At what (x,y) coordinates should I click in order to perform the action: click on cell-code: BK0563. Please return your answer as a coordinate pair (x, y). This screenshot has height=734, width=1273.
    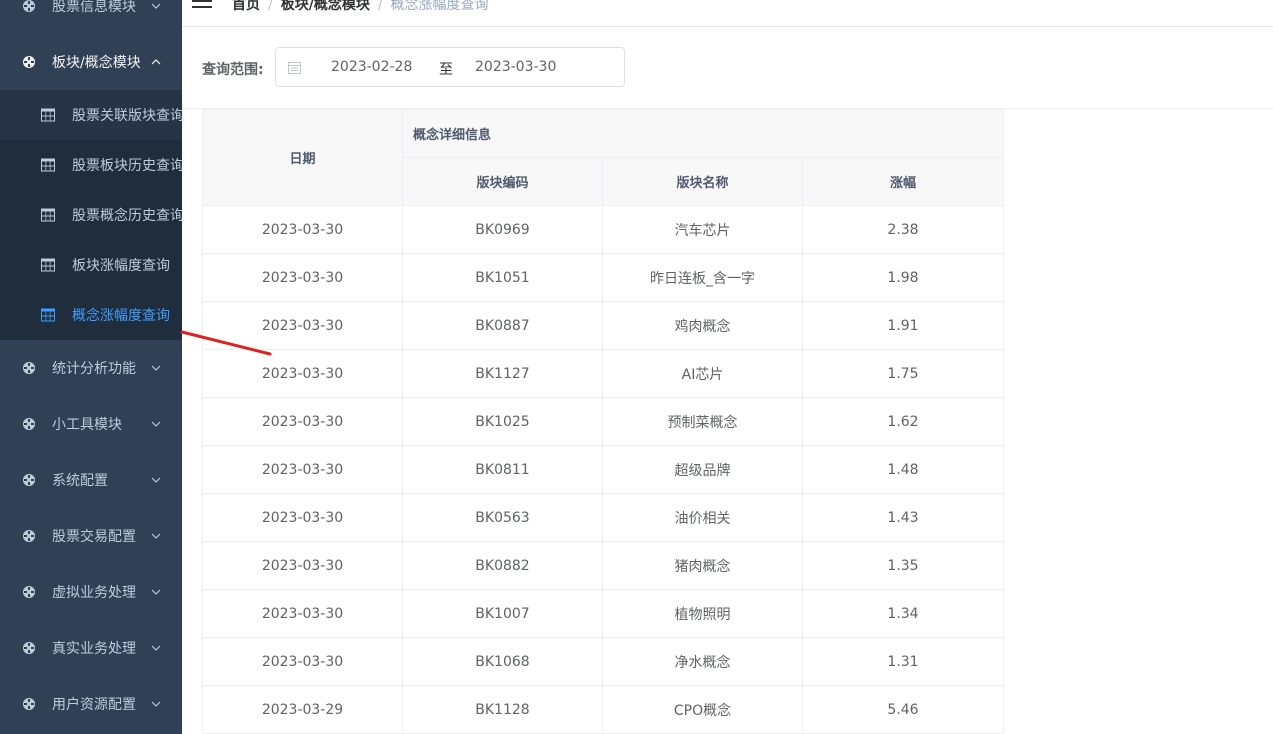
    Looking at the image, I should click on (502, 517).